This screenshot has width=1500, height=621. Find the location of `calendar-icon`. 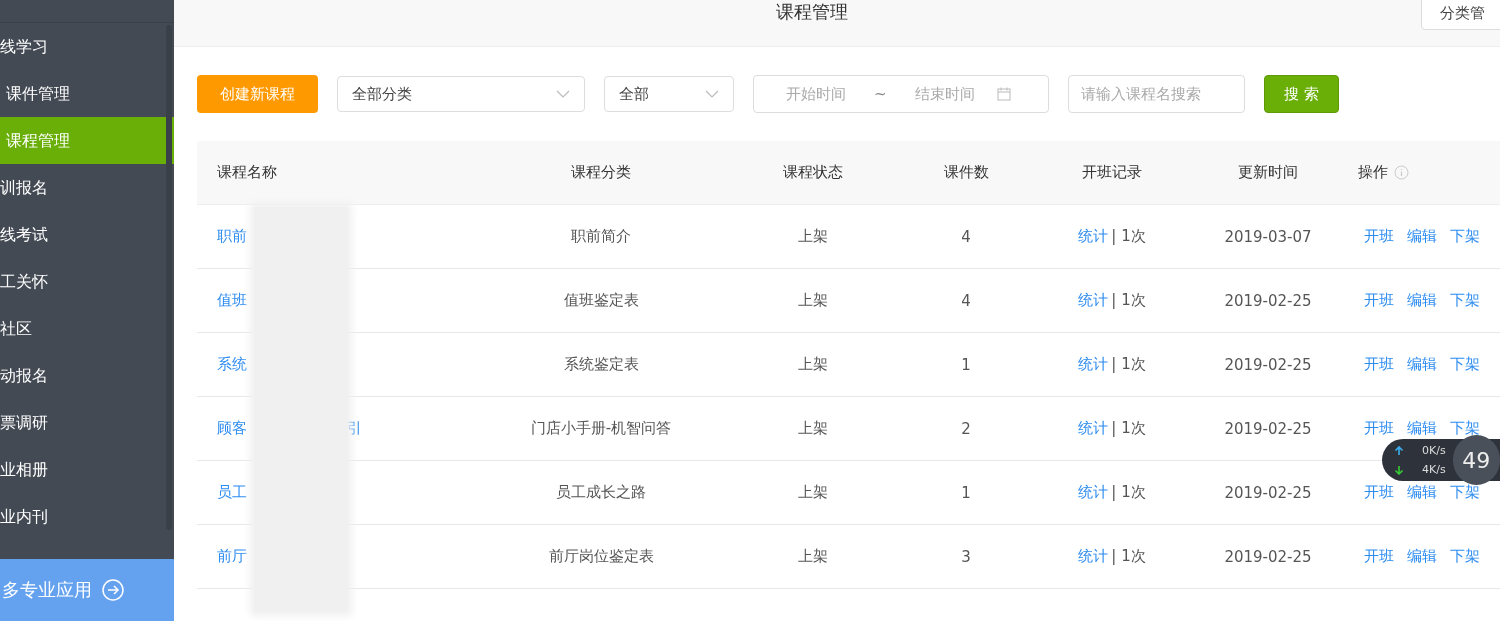

calendar-icon is located at coordinates (1003, 94).